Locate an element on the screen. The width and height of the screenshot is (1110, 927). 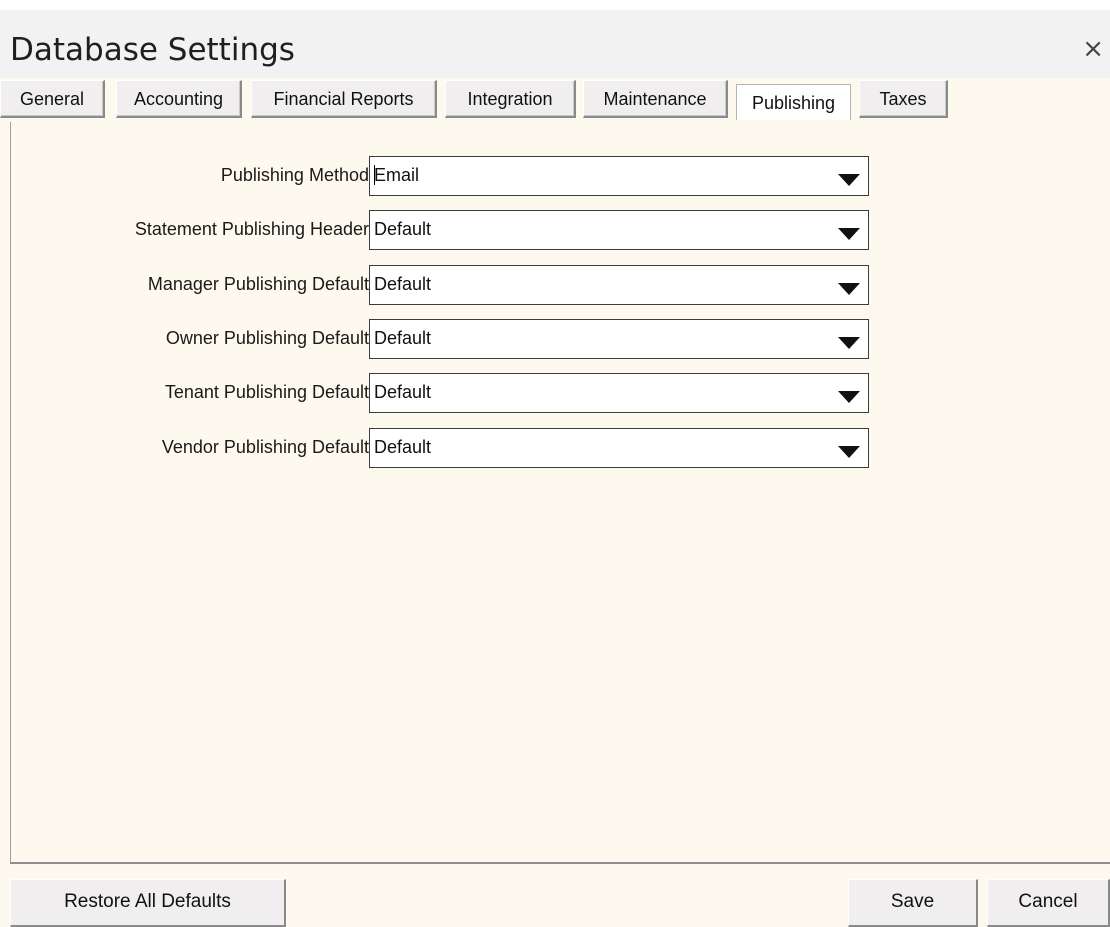
vendor-publishing-default-select: Default is located at coordinates (619, 448).